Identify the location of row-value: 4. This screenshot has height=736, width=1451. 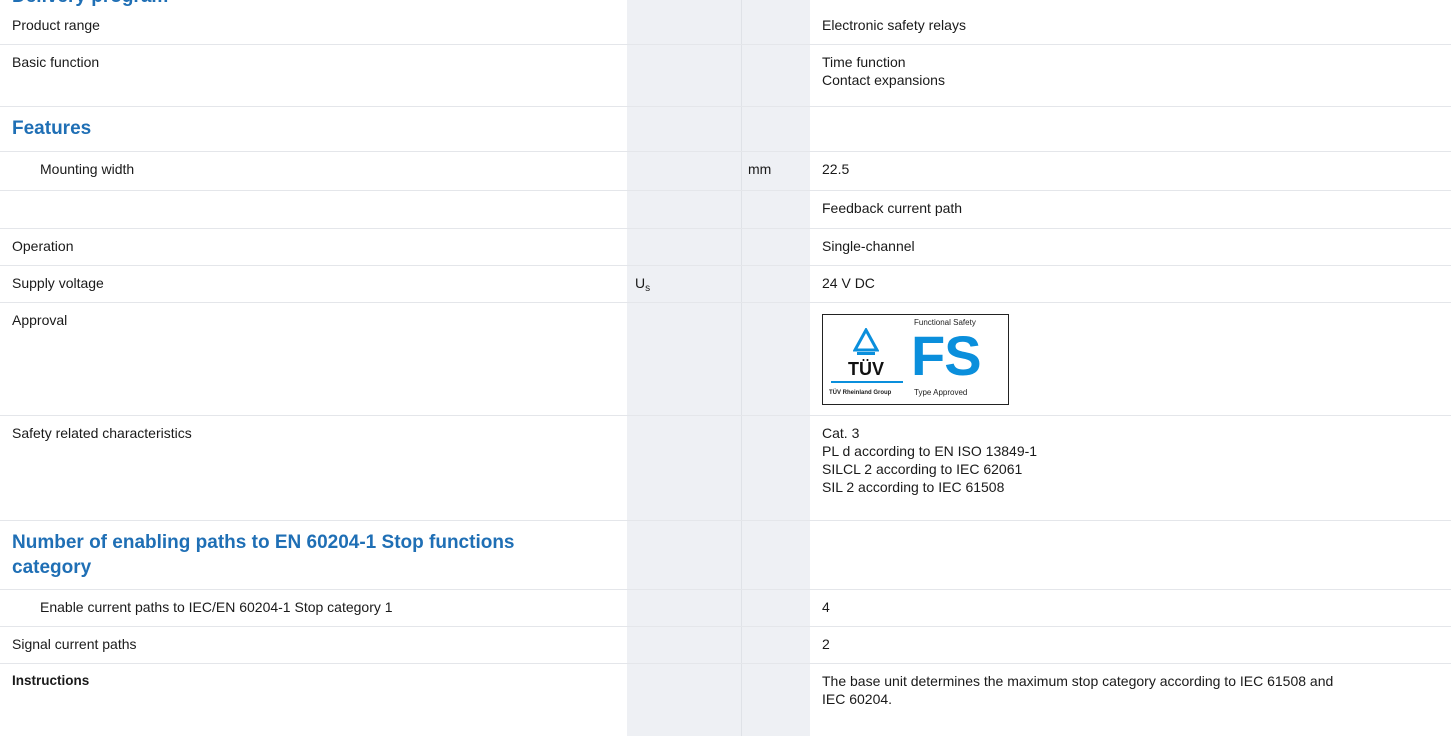
(826, 607).